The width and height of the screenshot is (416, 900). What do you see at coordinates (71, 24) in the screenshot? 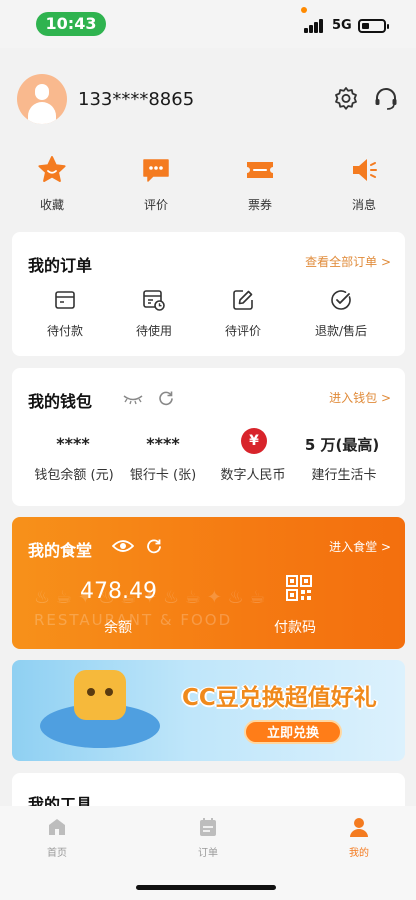
I see `status-time: 10:43` at bounding box center [71, 24].